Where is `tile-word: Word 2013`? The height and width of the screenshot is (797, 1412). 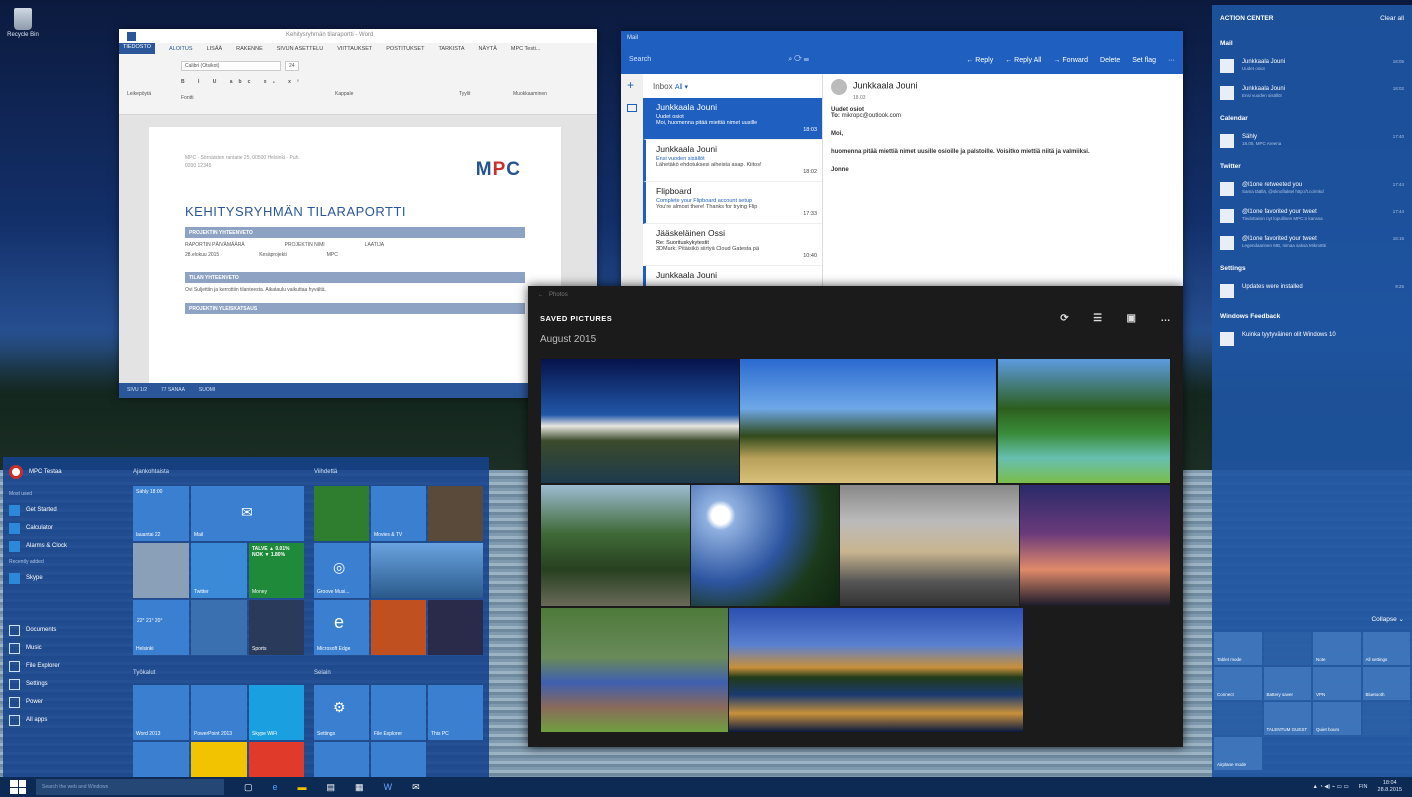 tile-word: Word 2013 is located at coordinates (161, 712).